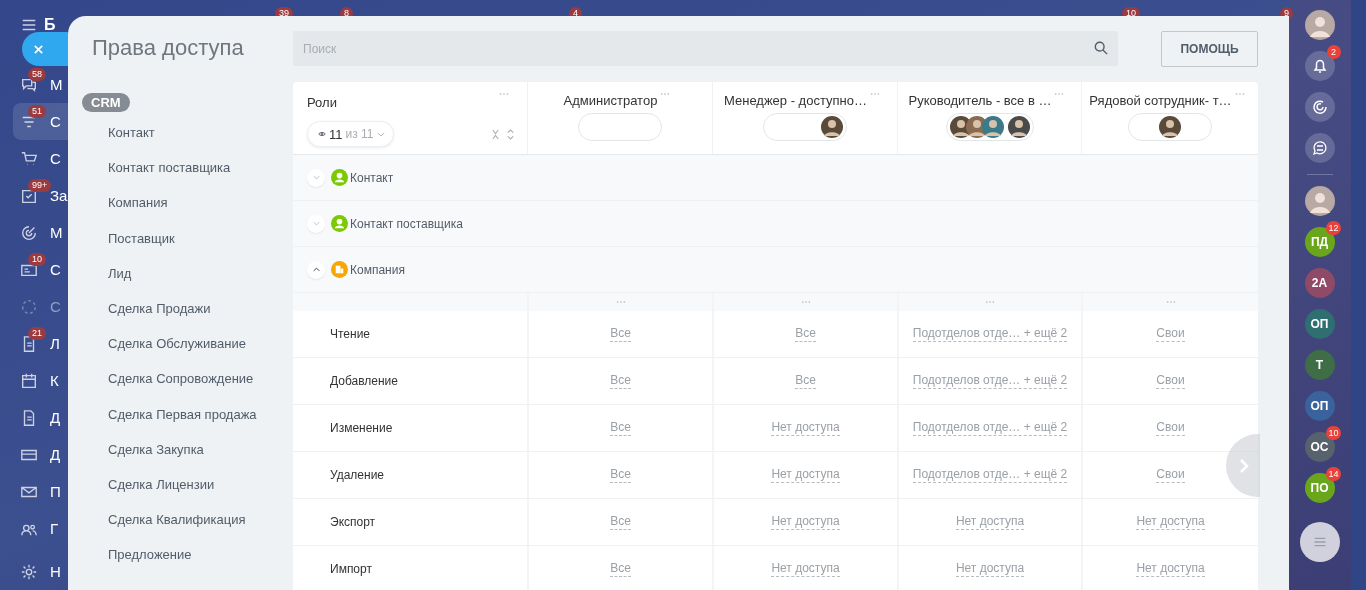 This screenshot has width=1366, height=590. What do you see at coordinates (351, 569) in the screenshot?
I see `permission-label: Импорт` at bounding box center [351, 569].